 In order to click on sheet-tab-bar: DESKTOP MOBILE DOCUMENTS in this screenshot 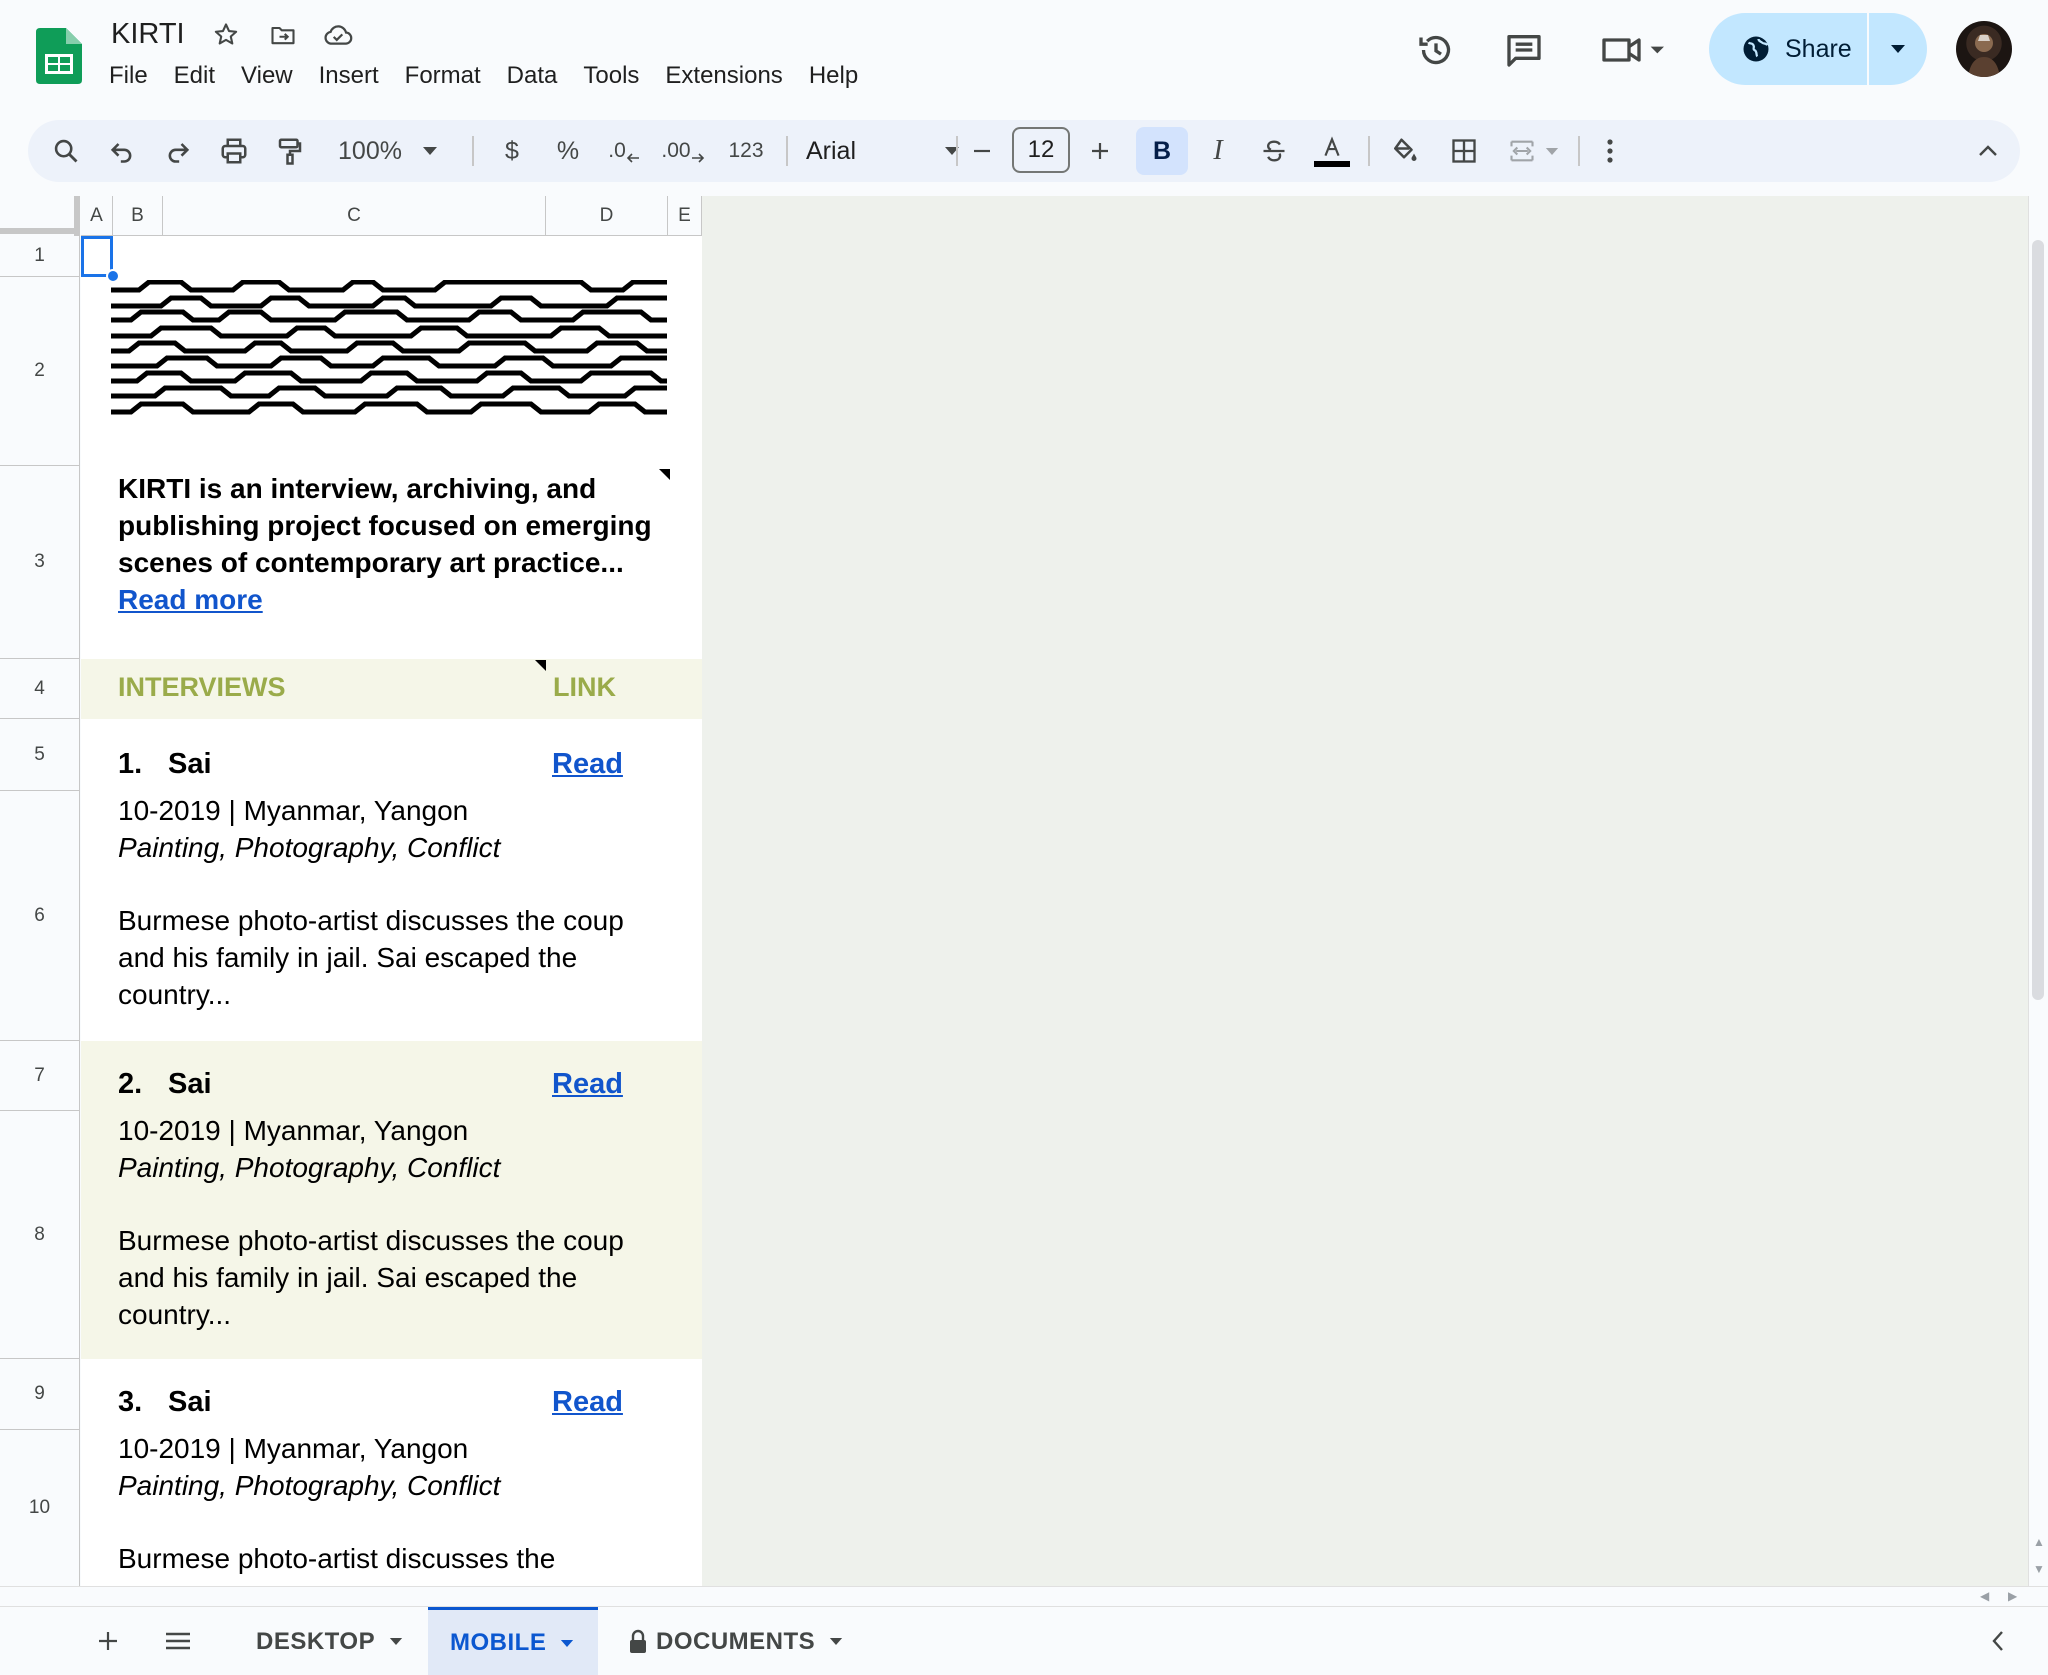, I will do `click(1024, 1640)`.